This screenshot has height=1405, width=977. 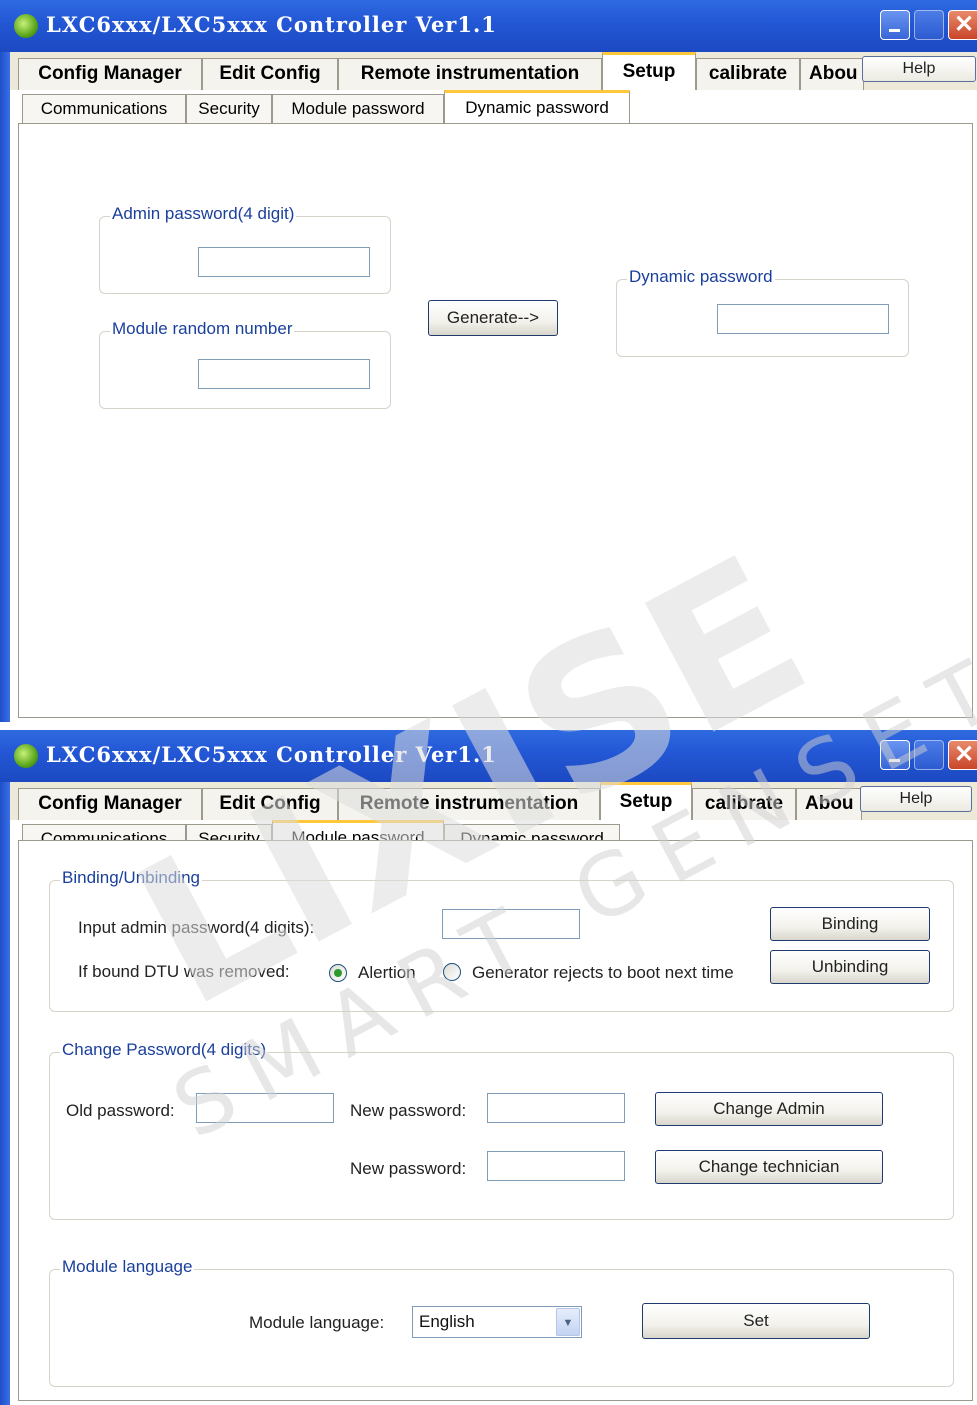 I want to click on dynamic-password-group: Dynamic password, so click(x=762, y=312).